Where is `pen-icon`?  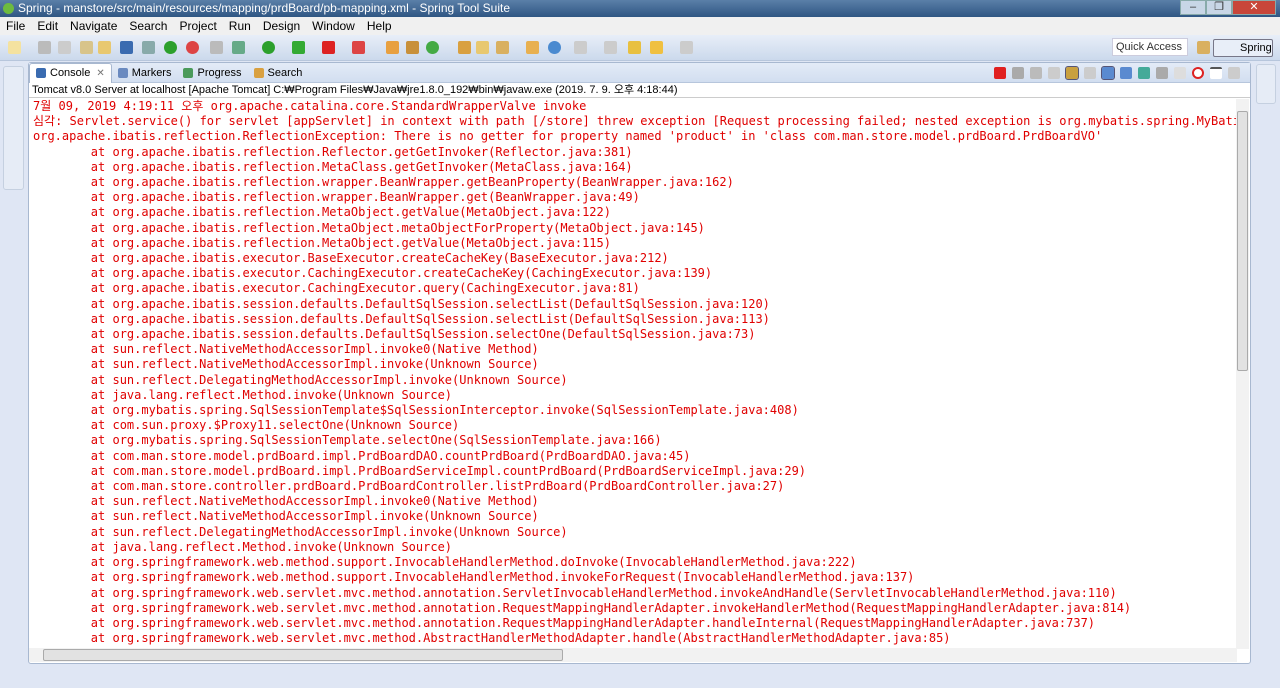
pen-icon is located at coordinates (502, 47).